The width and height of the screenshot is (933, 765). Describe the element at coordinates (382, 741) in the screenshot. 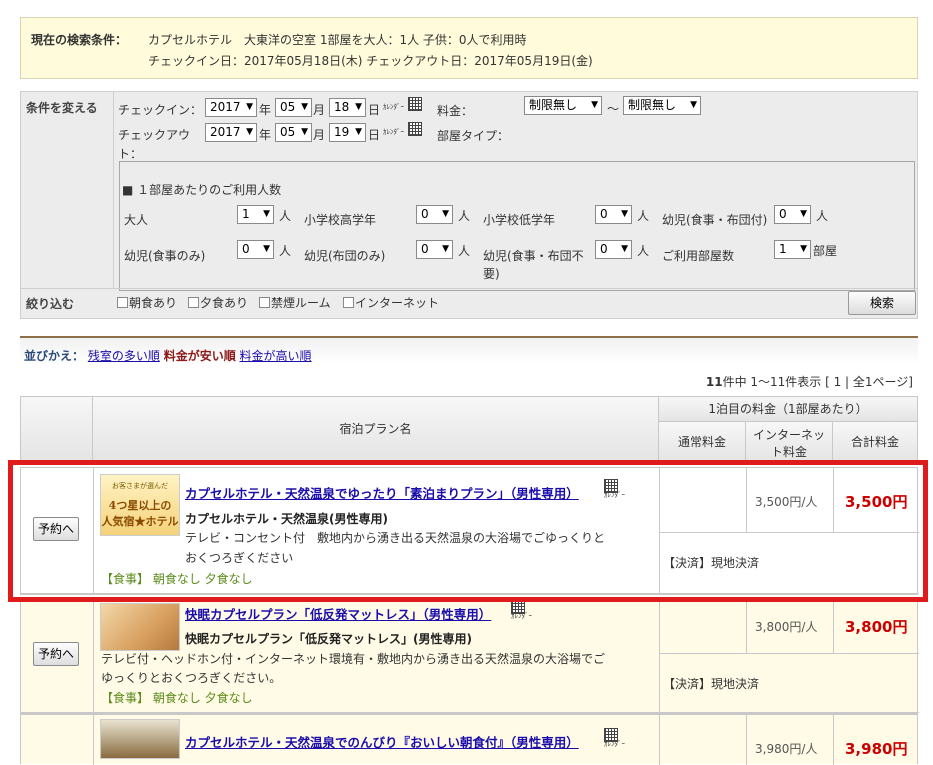

I see `plan-title-link: カプセルホテル・天然温泉でのんびり『おいしい朝食付』（男性専用）` at that location.